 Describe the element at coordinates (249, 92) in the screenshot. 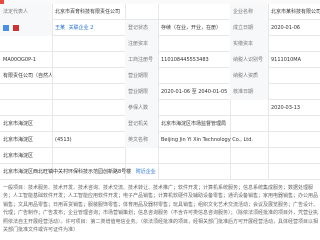

I see `row-label: 核准日期` at that location.